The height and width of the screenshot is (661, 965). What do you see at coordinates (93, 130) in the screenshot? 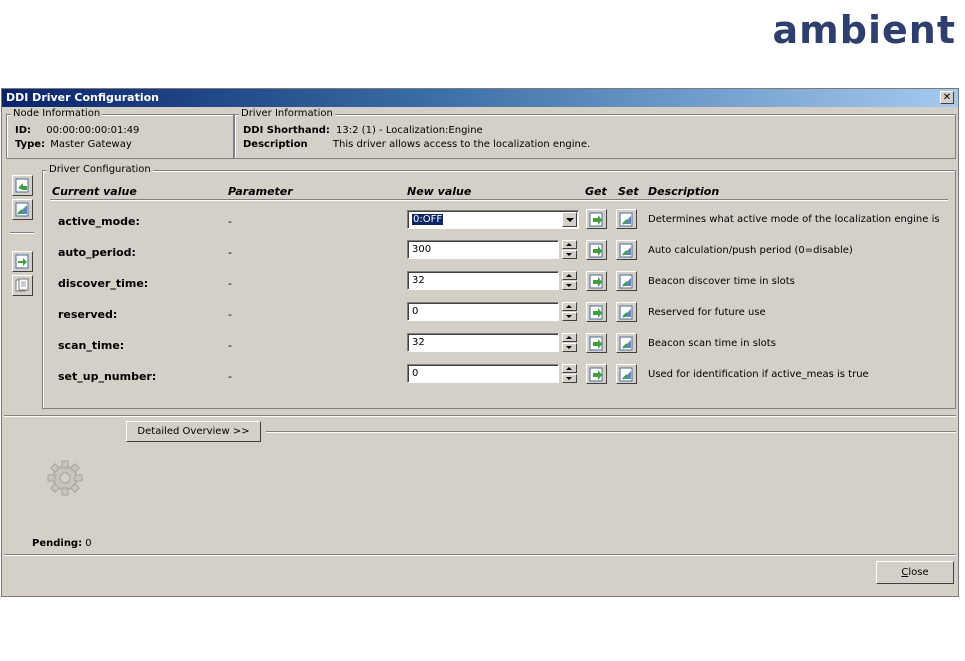
I see `node-id-value: 00:00:00:00:01:49` at bounding box center [93, 130].